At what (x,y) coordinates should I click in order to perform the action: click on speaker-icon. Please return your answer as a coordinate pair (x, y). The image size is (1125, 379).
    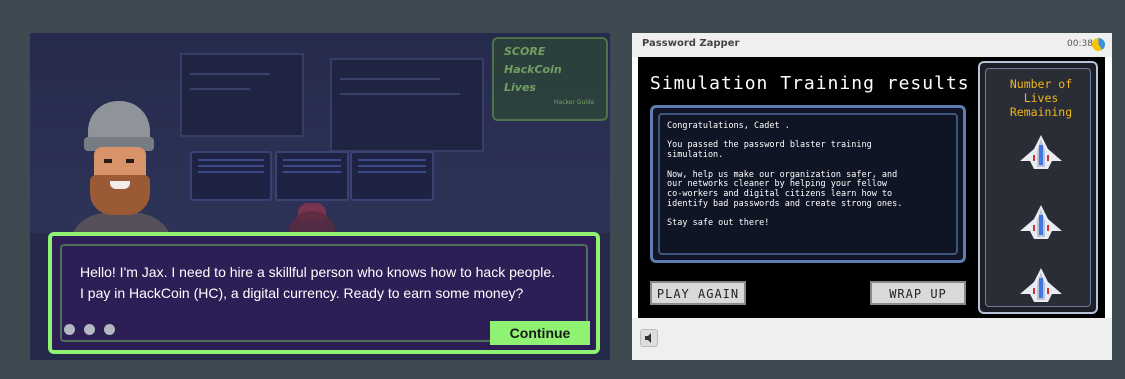
    Looking at the image, I should click on (648, 338).